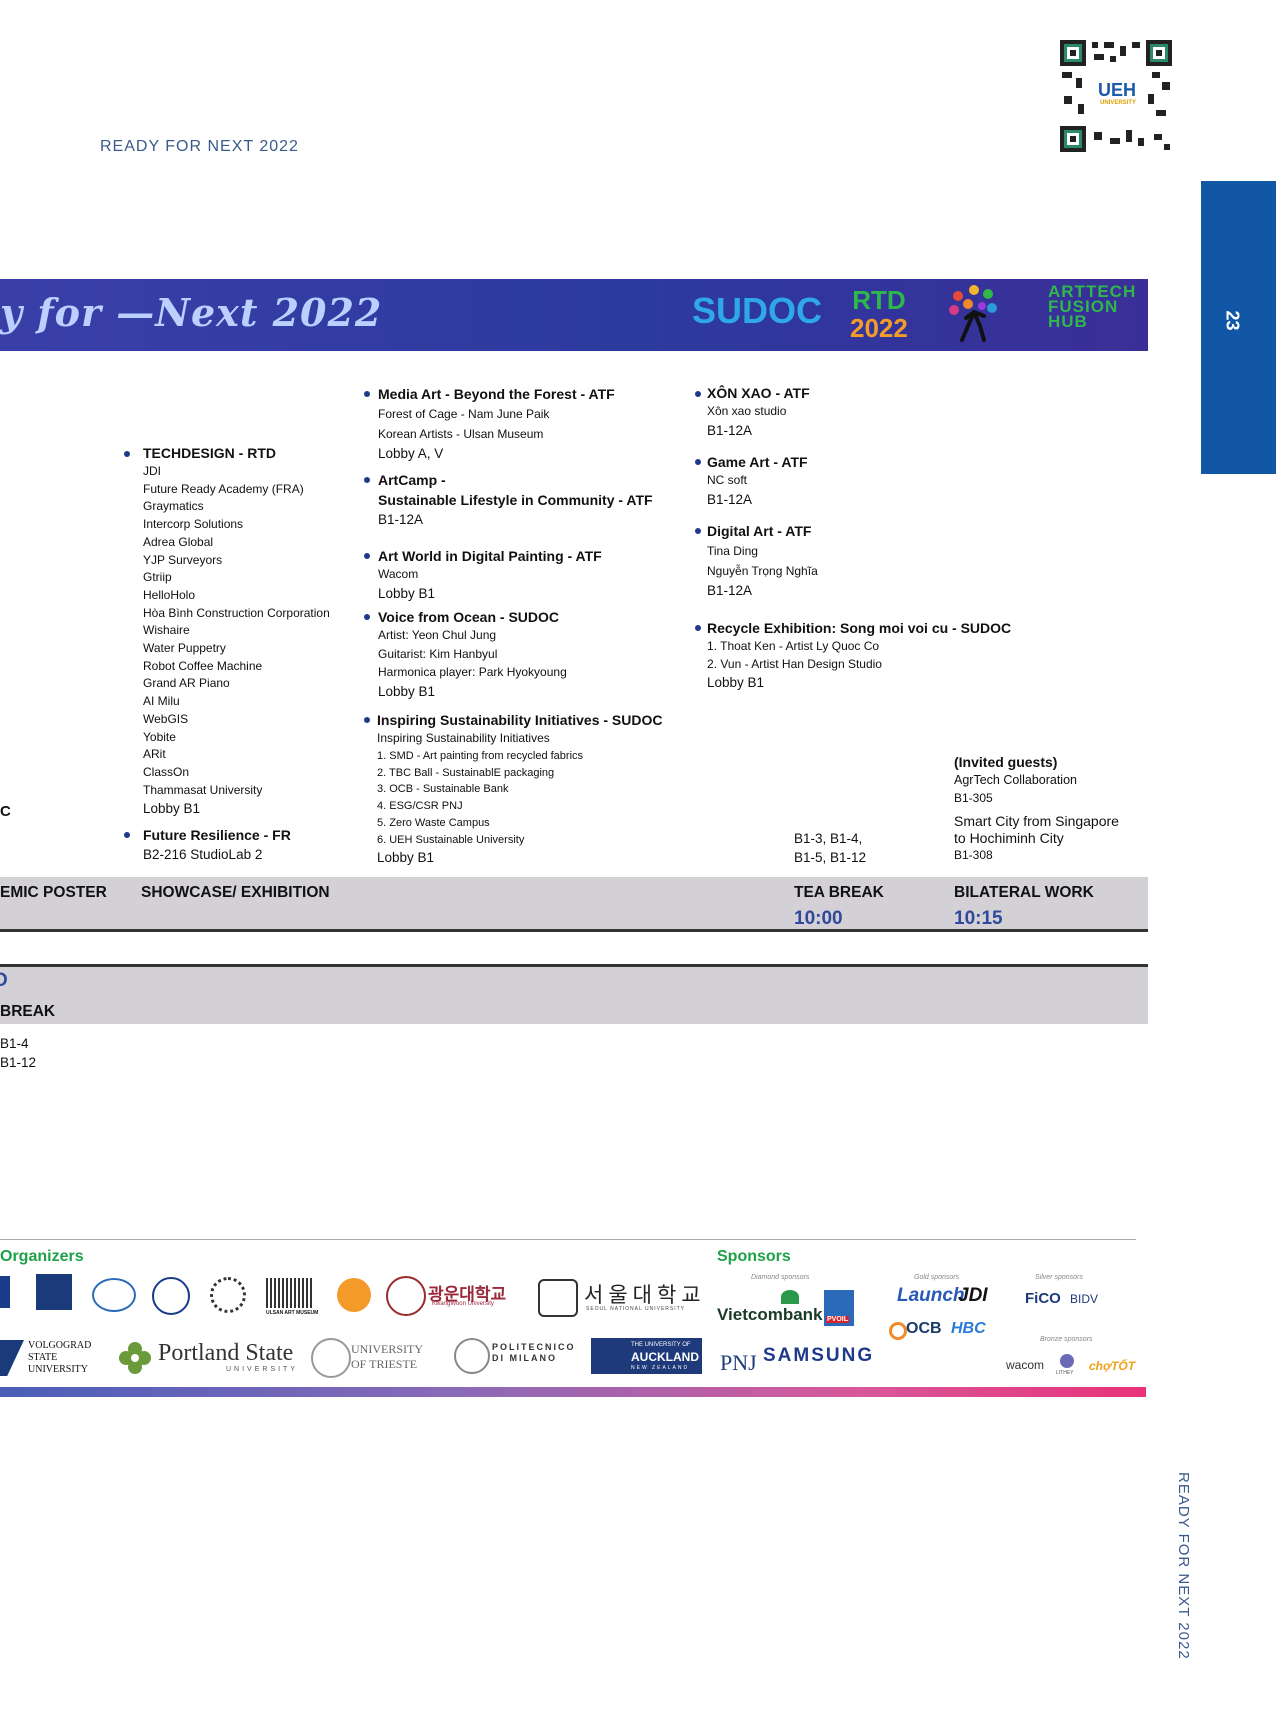  I want to click on milano-seal-icon, so click(472, 1356).